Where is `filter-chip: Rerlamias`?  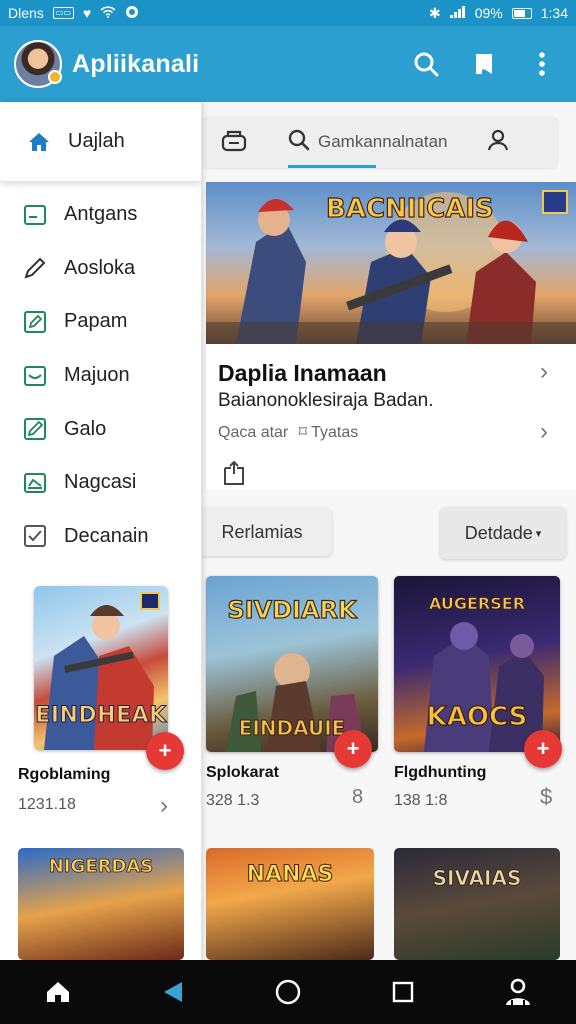 filter-chip: Rerlamias is located at coordinates (267, 532).